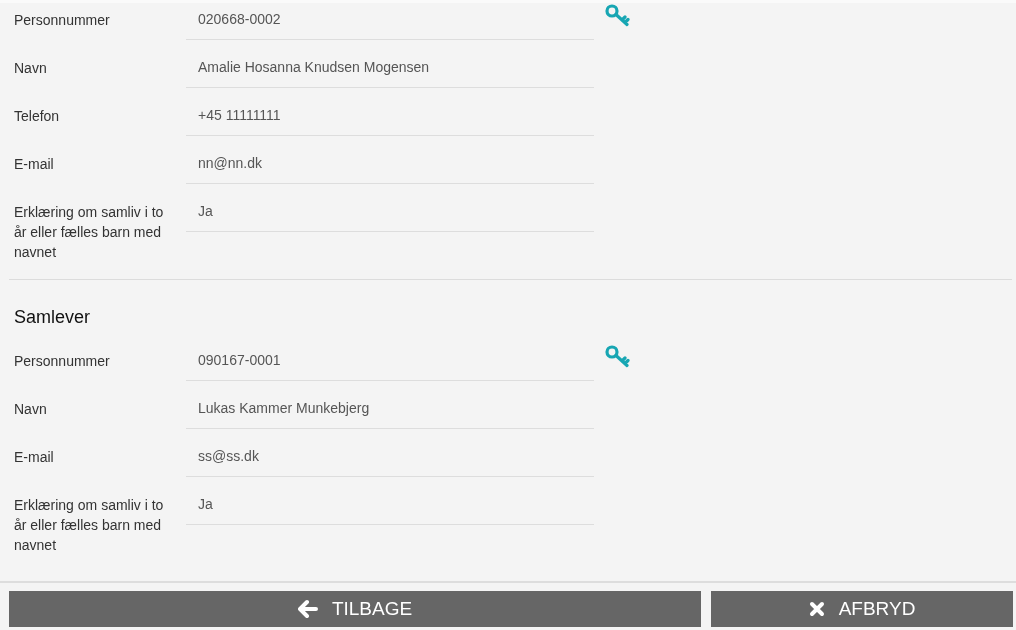  I want to click on section-heading: Samlever, so click(52, 317).